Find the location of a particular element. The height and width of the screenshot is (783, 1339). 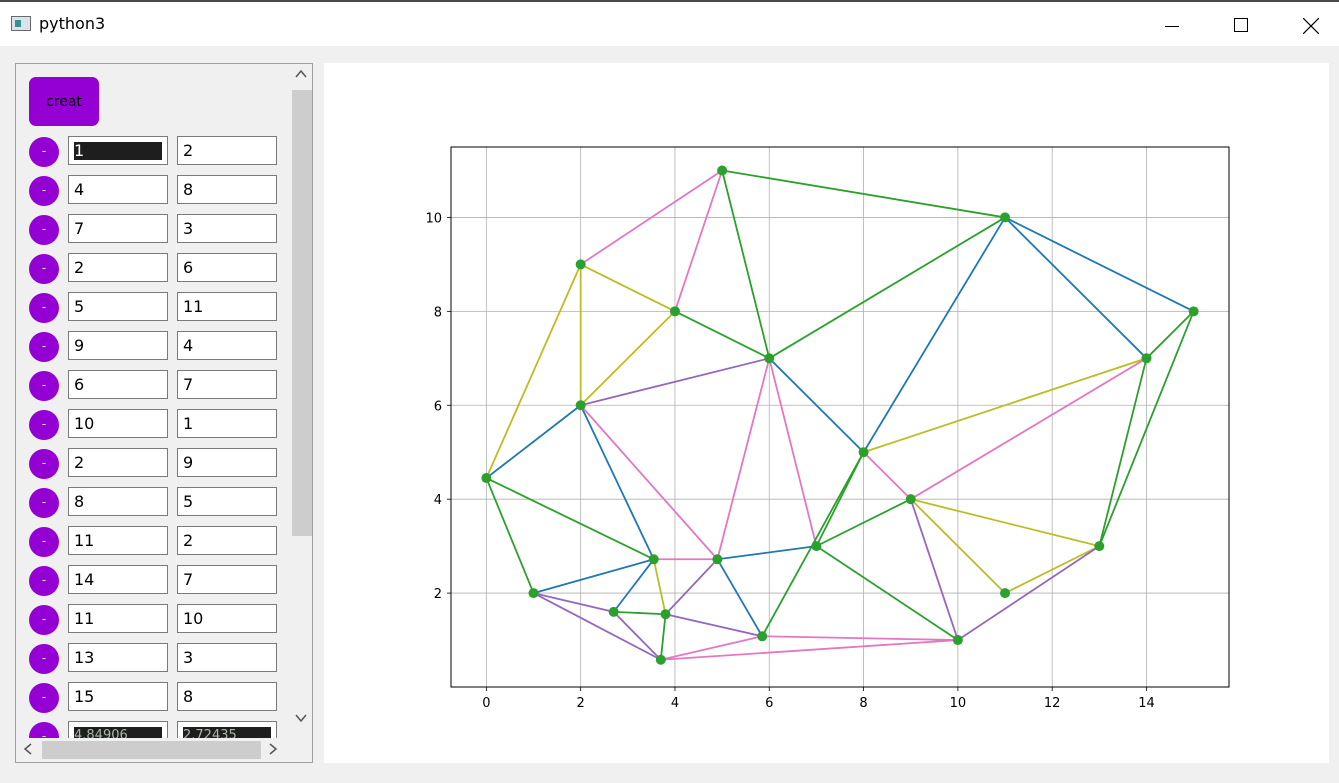

row-first-value-input: 6 is located at coordinates (118, 384).